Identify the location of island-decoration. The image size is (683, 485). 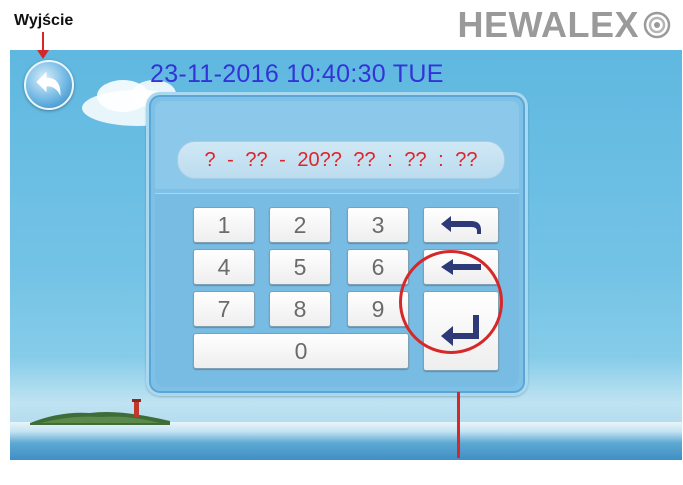
(100, 412).